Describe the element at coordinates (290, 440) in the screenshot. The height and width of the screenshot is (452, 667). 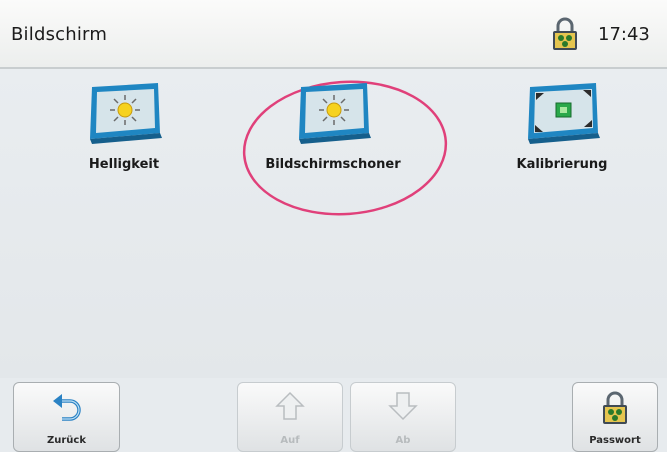
I see `up-button-label: Auf` at that location.